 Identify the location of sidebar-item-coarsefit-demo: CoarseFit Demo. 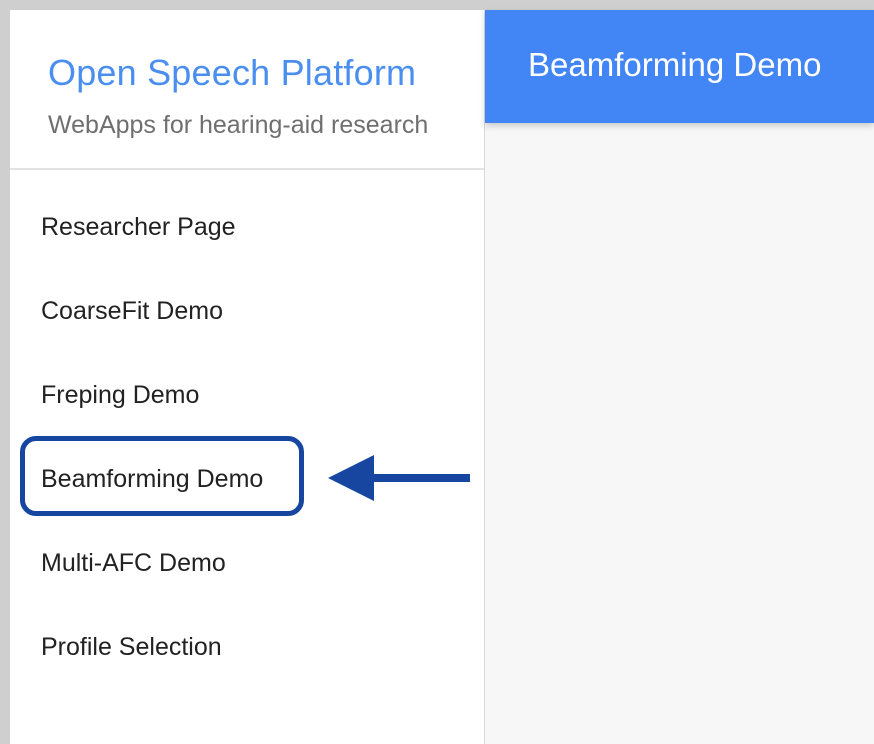
(132, 311).